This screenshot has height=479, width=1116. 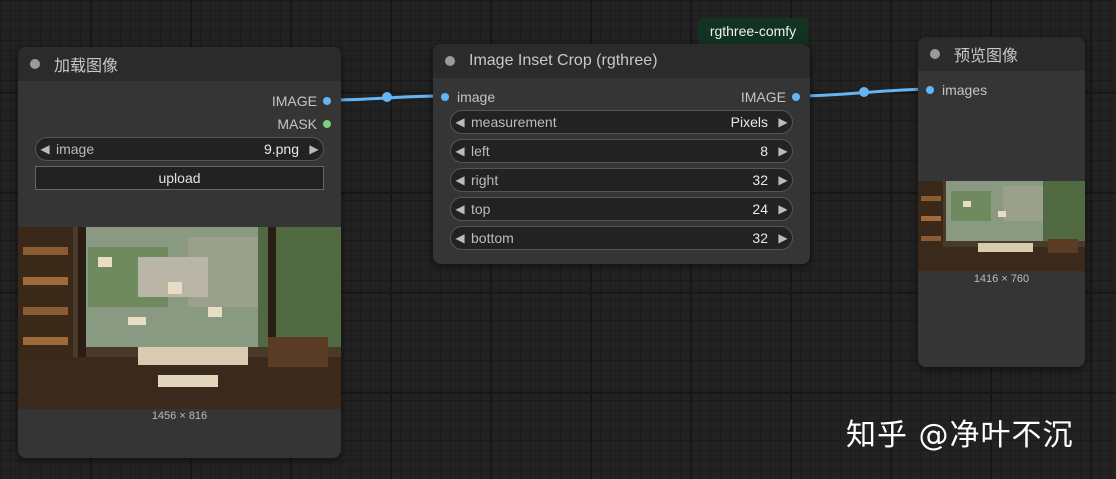 I want to click on image-combo-widget: ◀ image 9.png ▶, so click(x=179, y=149).